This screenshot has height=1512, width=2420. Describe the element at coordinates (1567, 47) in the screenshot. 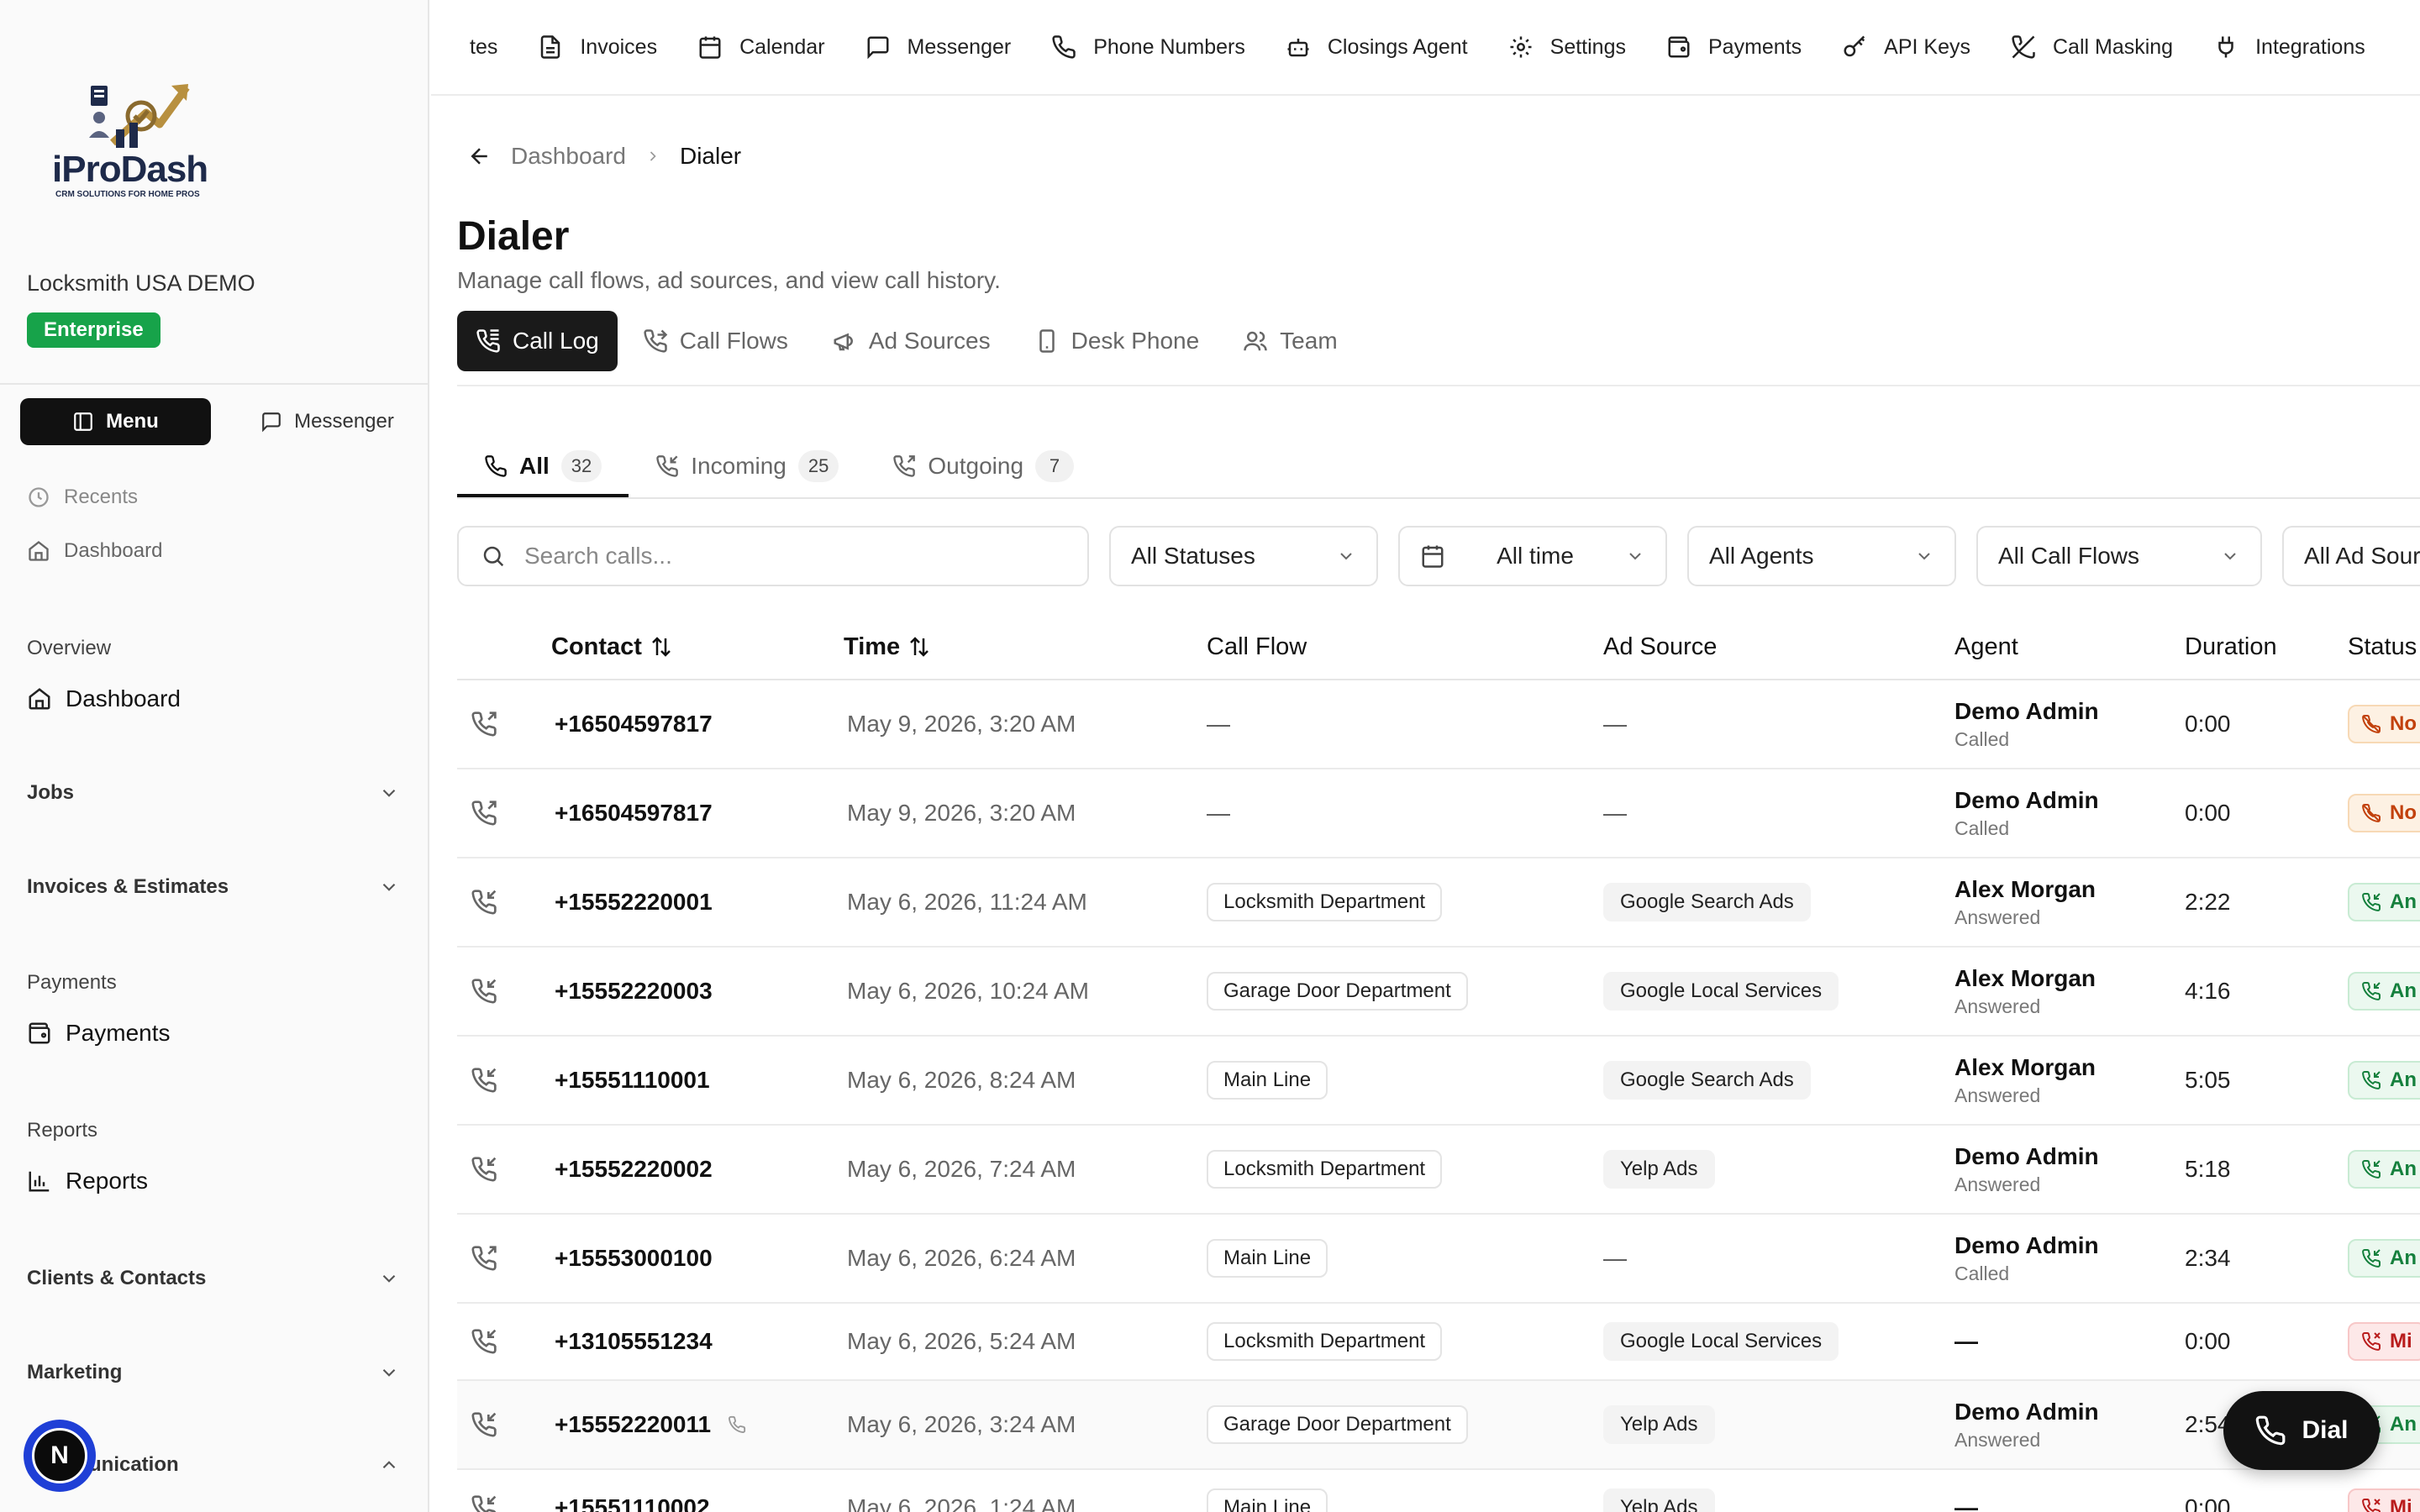

I see `topnav-item-settings: Settings` at that location.